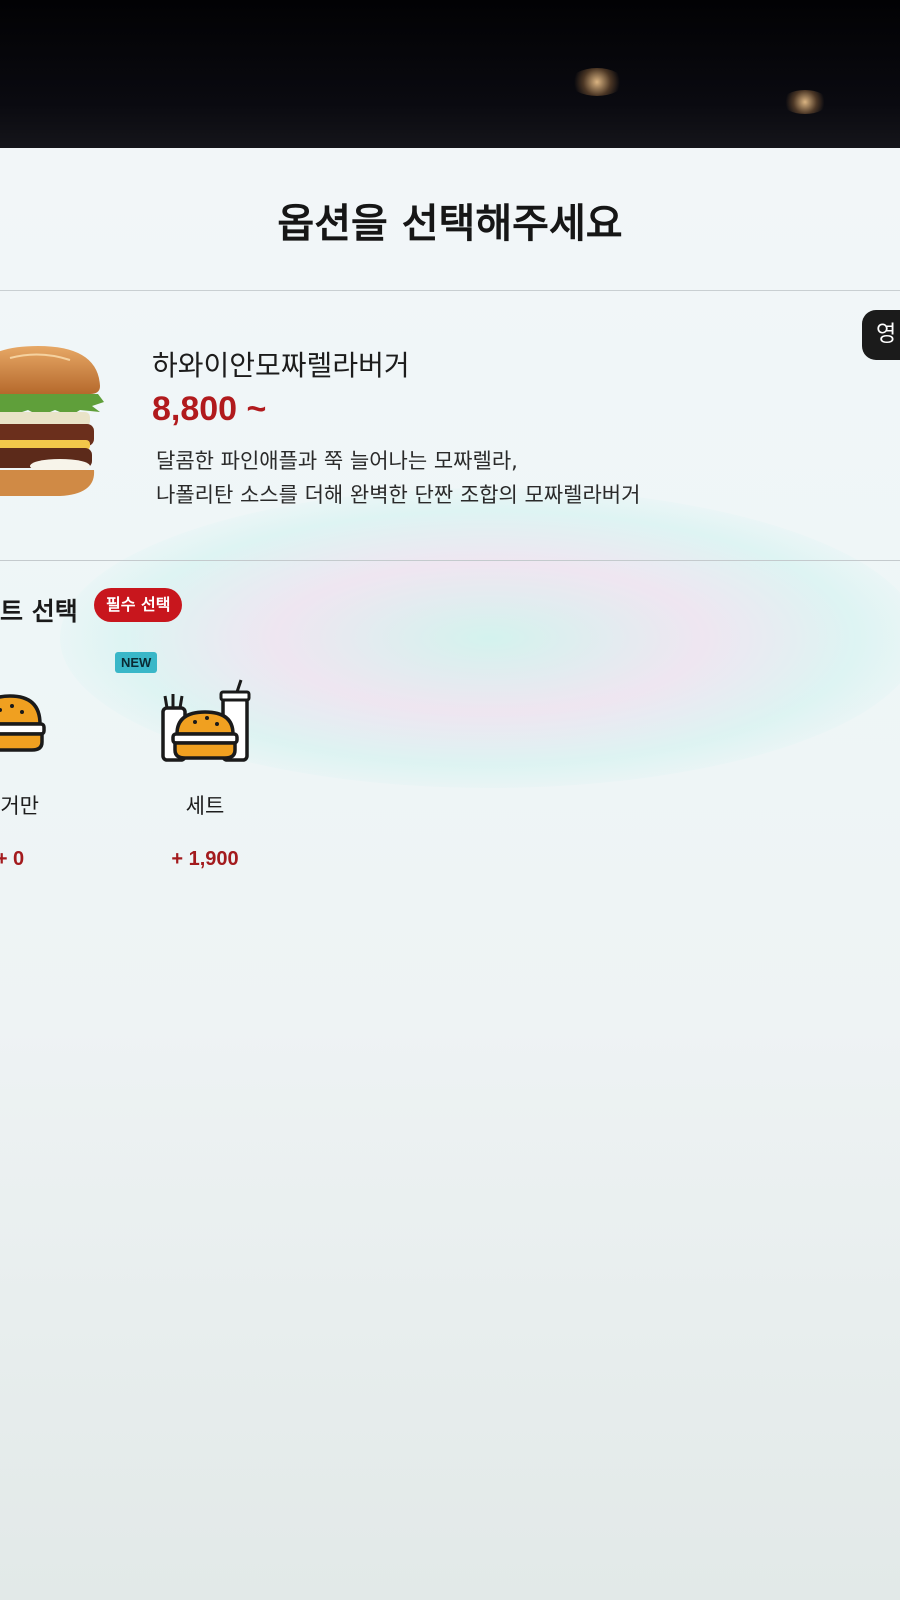 The width and height of the screenshot is (900, 1600). I want to click on option-label: 버거만, so click(19, 806).